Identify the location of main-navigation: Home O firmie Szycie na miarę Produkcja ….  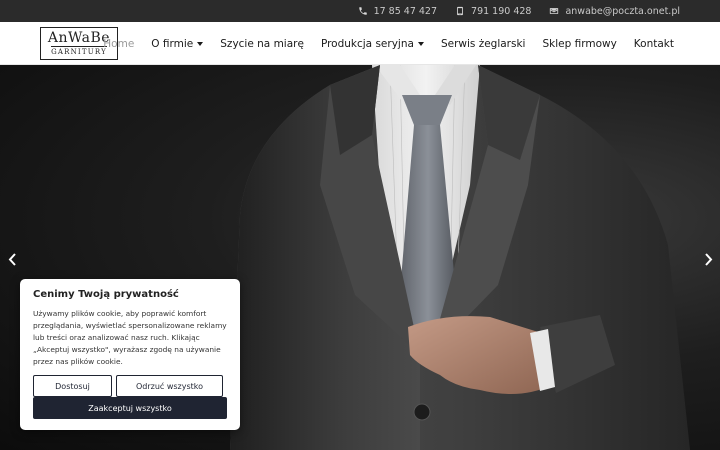
(388, 43).